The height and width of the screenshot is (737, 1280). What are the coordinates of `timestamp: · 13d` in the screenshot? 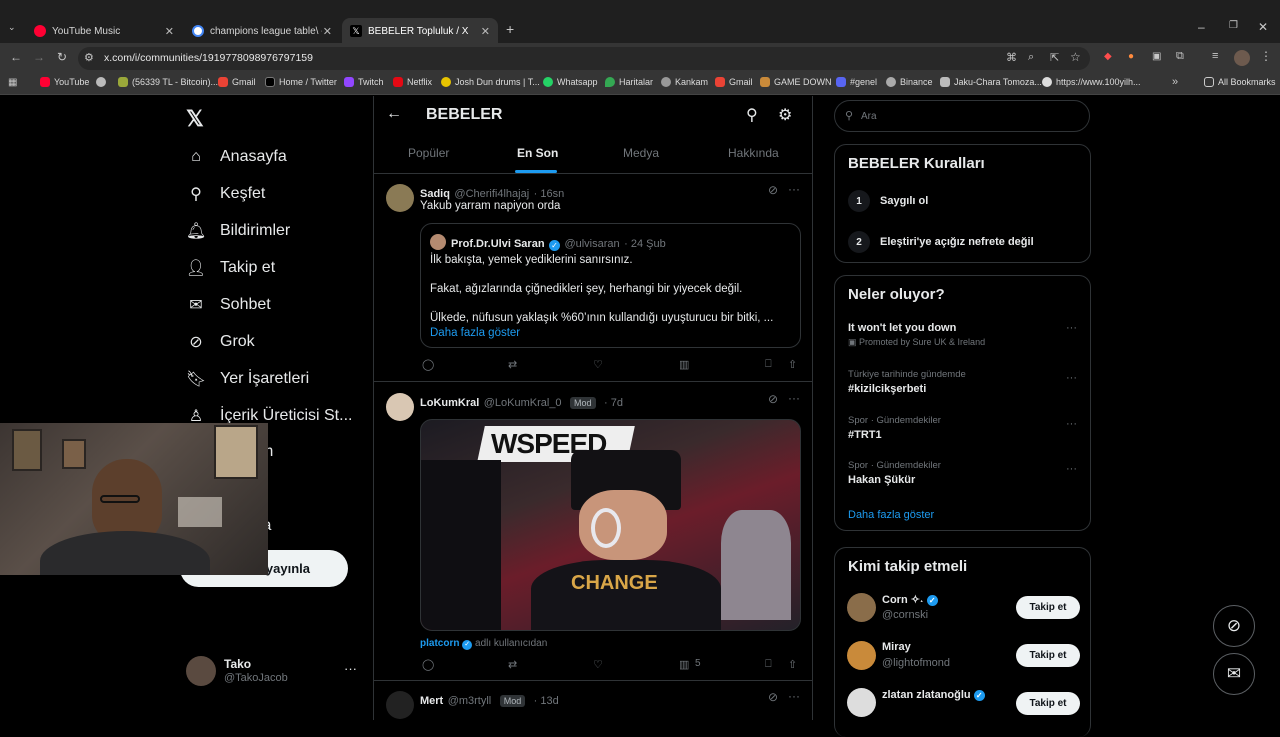 It's located at (546, 701).